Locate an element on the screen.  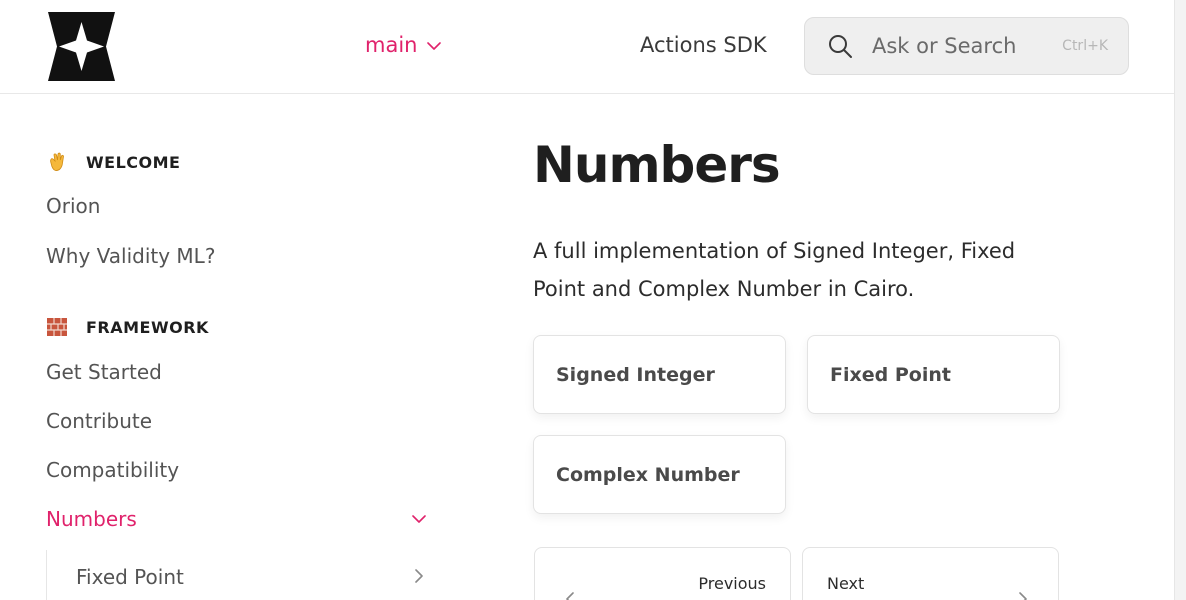
previous-page-button: Previous is located at coordinates (662, 573).